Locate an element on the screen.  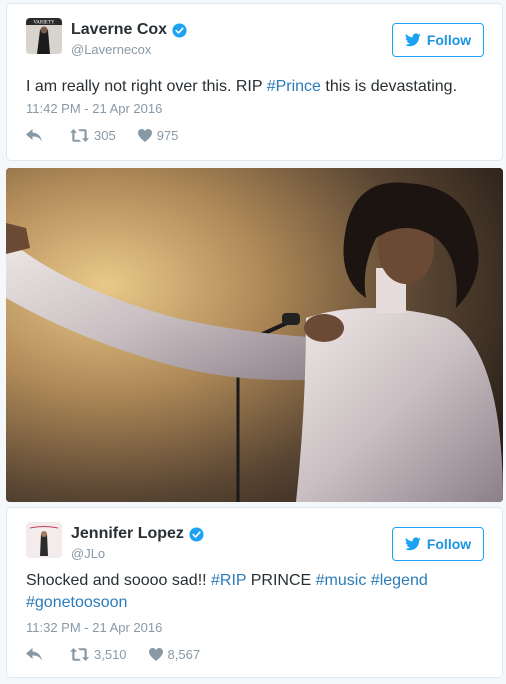
hashtag-link: #gonetoosoon is located at coordinates (76, 602).